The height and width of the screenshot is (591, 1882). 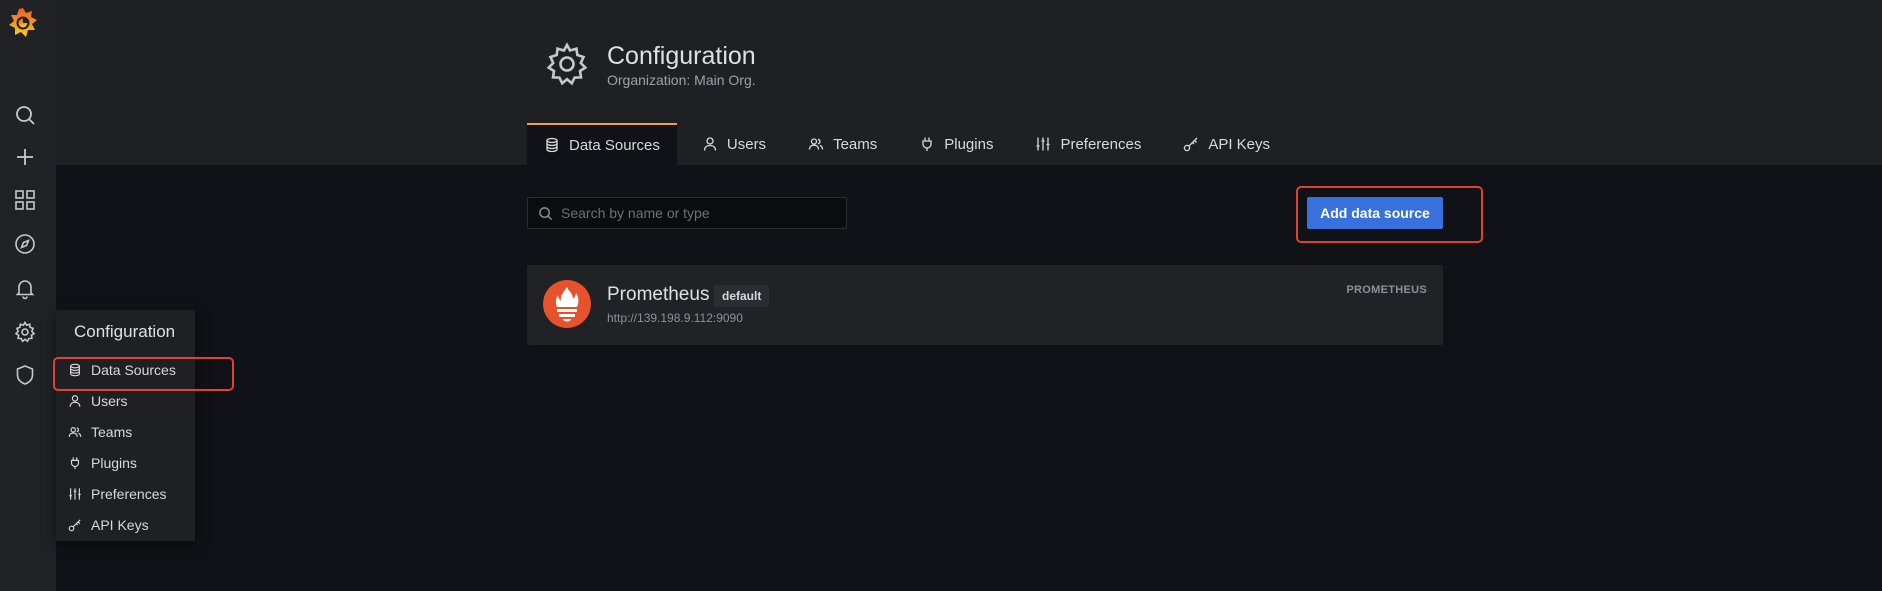 I want to click on flyout-item-label: Preferences, so click(x=129, y=494).